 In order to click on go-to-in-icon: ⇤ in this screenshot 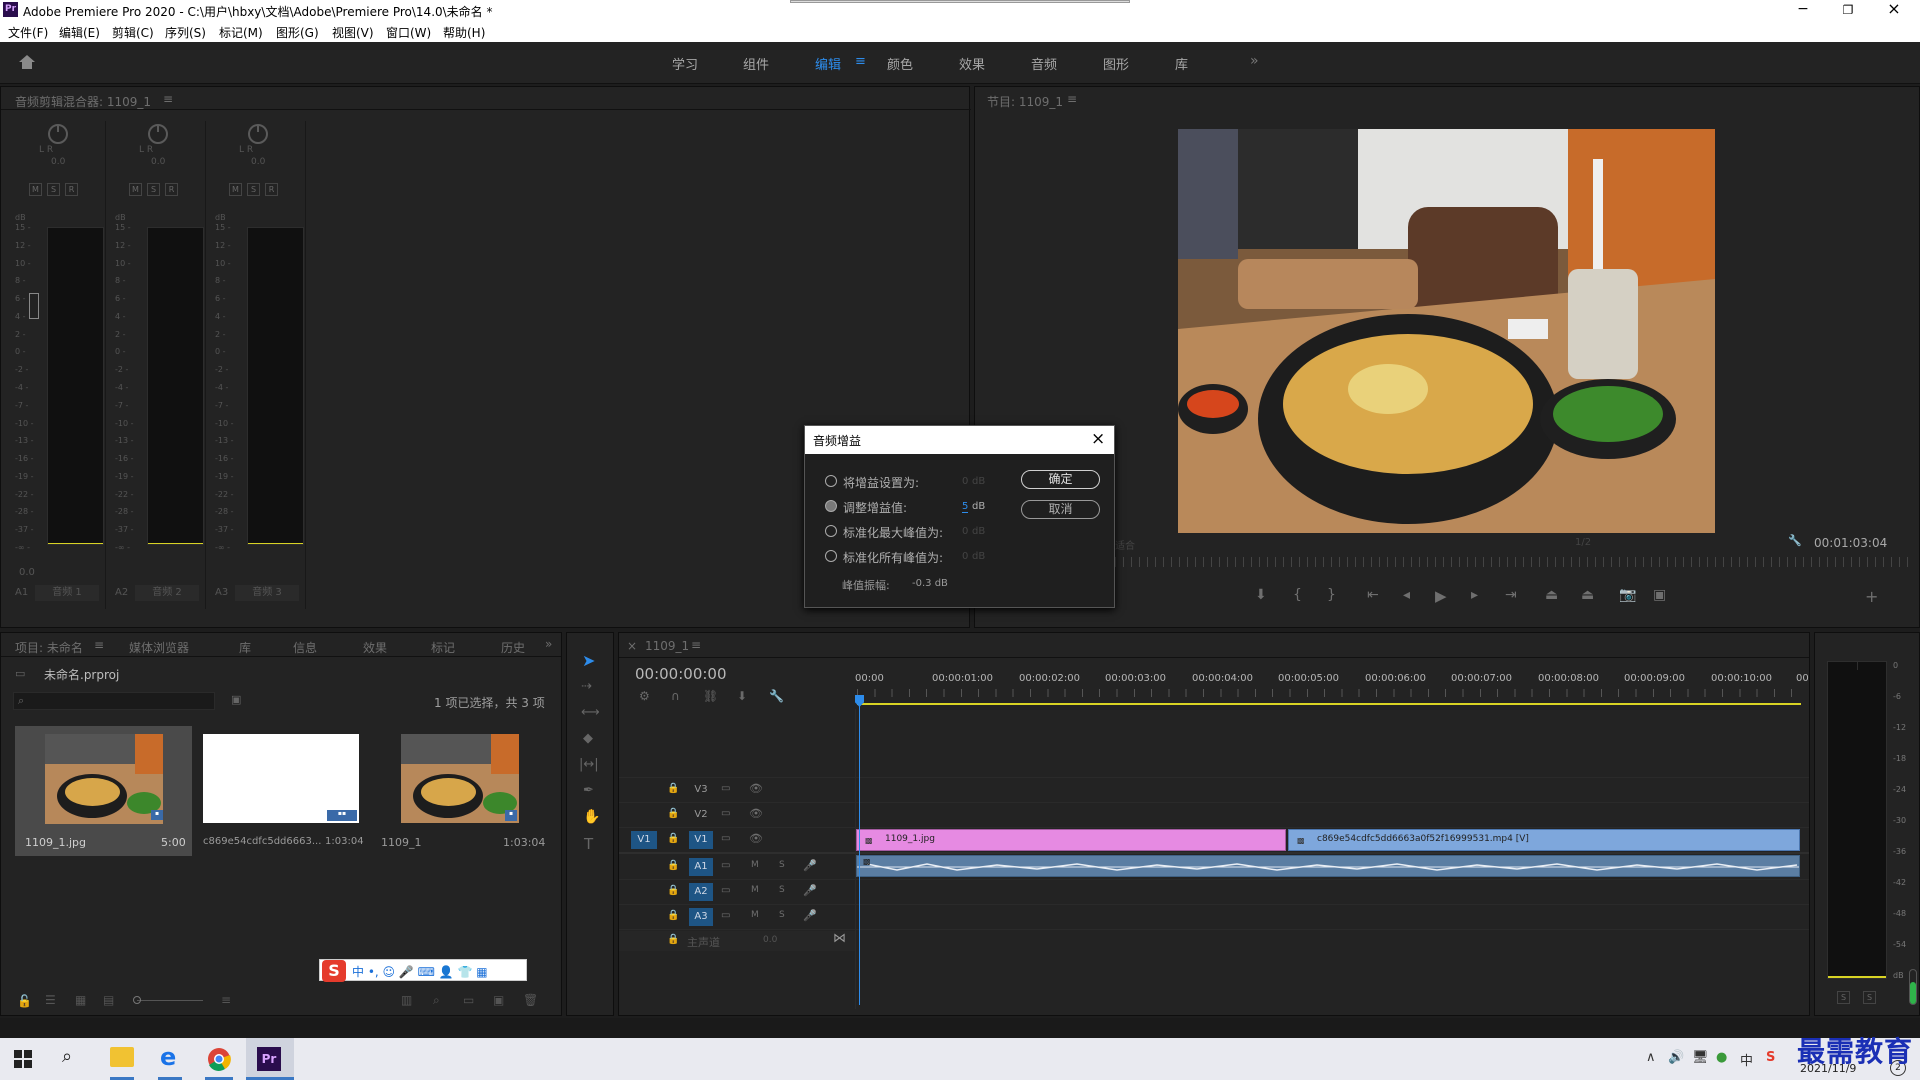, I will do `click(1373, 595)`.